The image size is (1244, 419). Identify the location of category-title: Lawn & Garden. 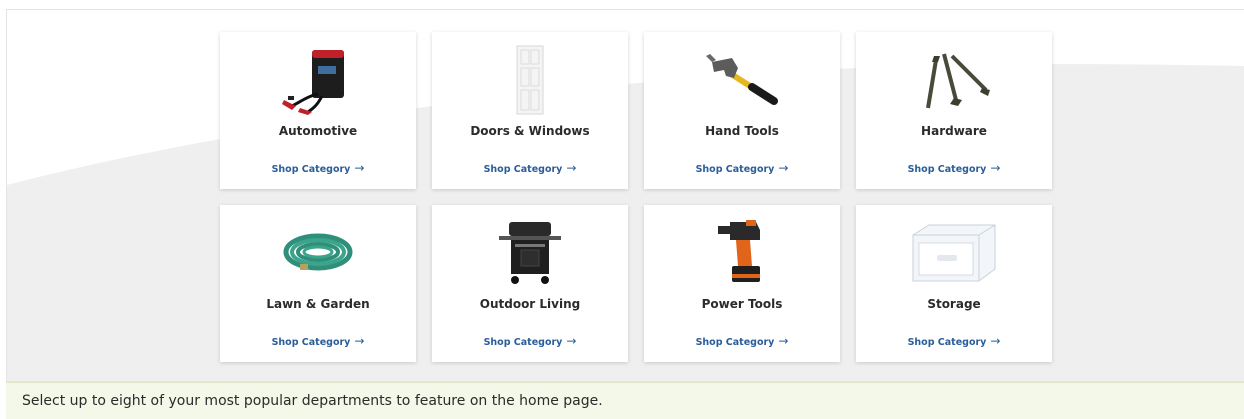
(318, 304).